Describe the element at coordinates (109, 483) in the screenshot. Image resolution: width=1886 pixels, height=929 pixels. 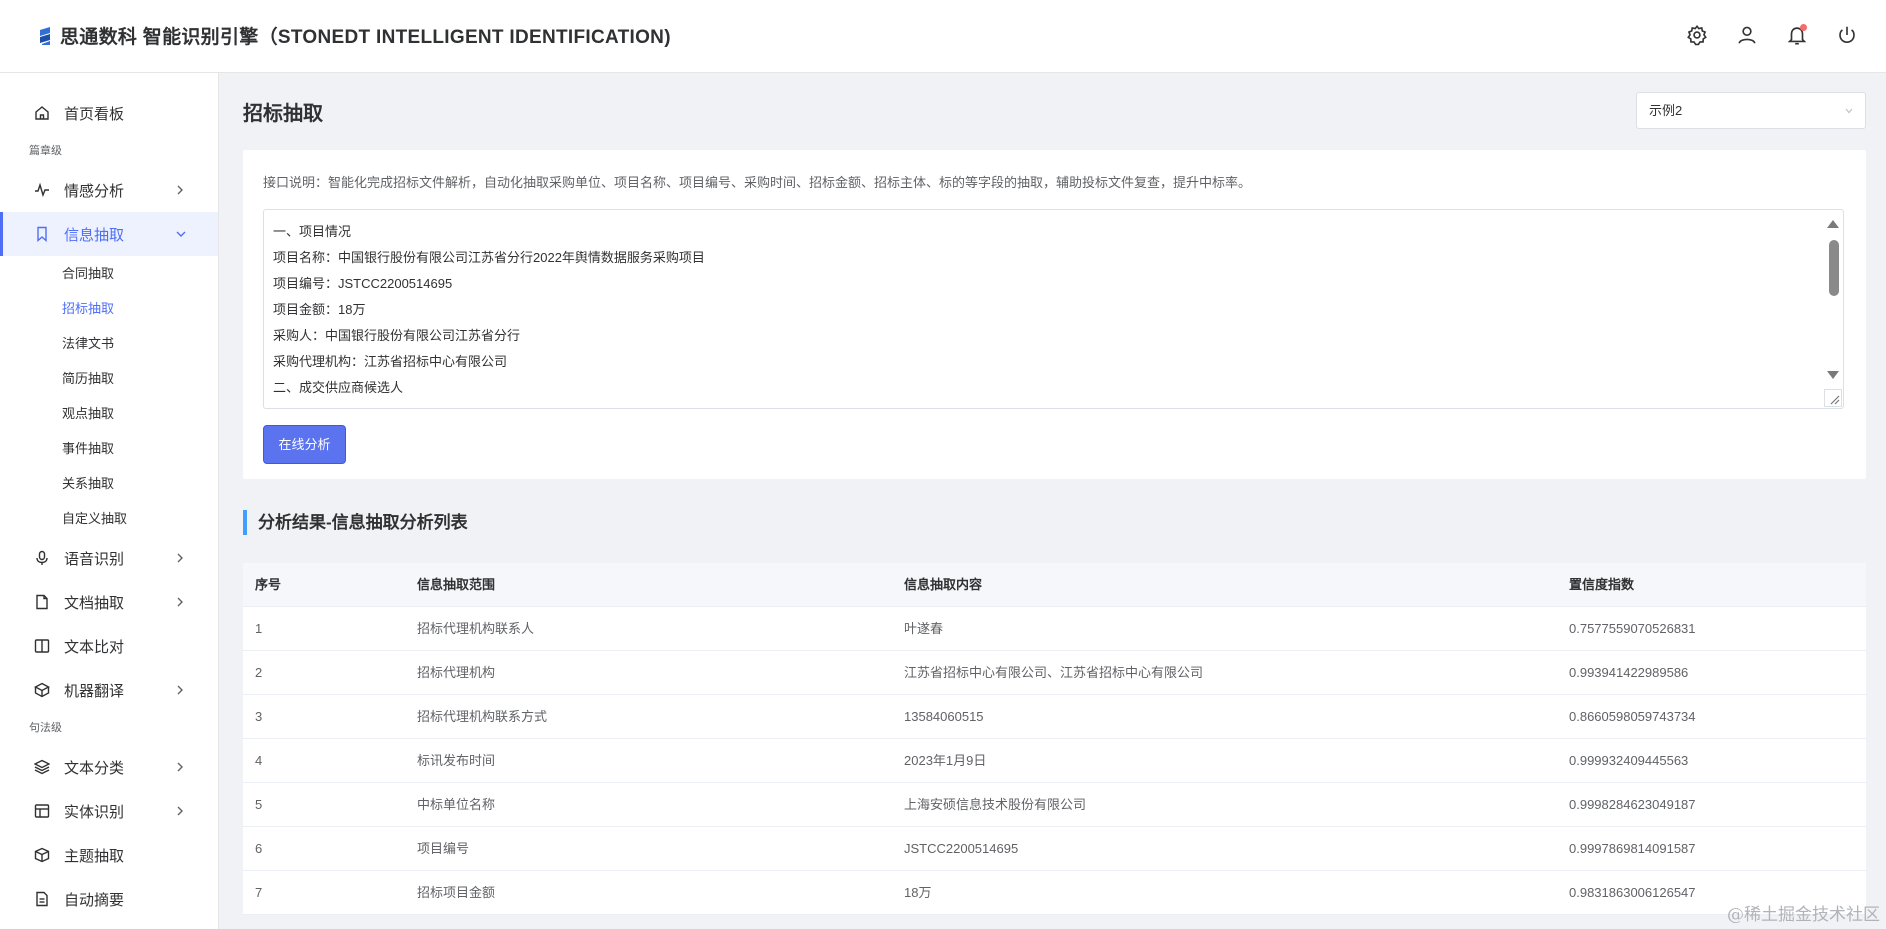
I see `sidebar-subitem-relation: 关系抽取` at that location.